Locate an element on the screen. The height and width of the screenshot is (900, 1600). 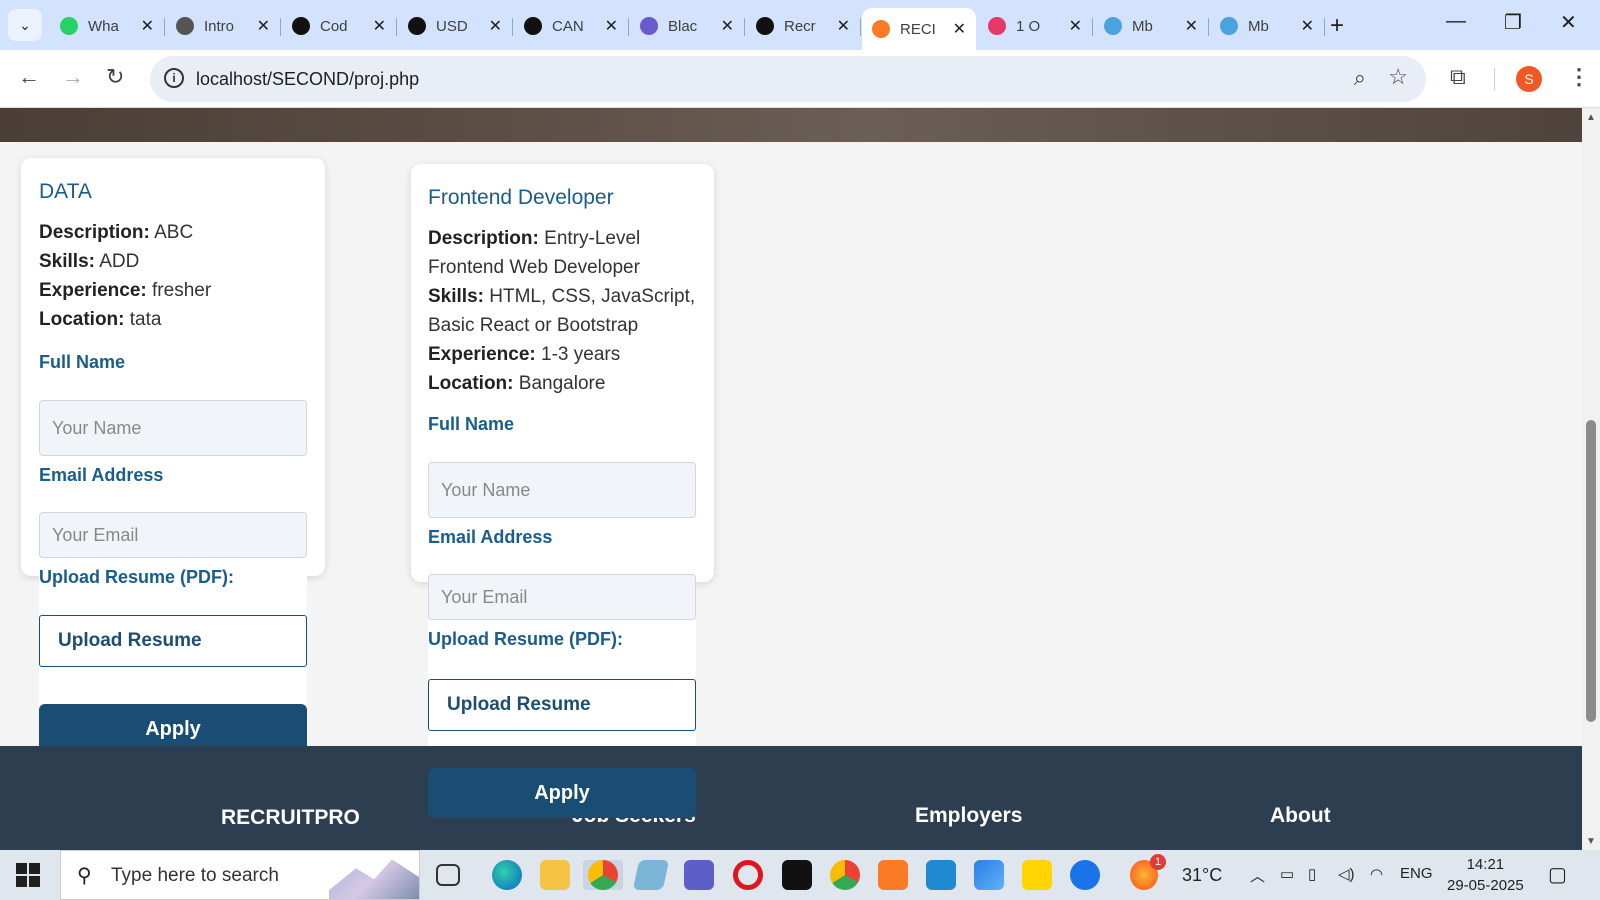
taskbar-clock: 14:21 29-05-2025 is located at coordinates (1485, 875).